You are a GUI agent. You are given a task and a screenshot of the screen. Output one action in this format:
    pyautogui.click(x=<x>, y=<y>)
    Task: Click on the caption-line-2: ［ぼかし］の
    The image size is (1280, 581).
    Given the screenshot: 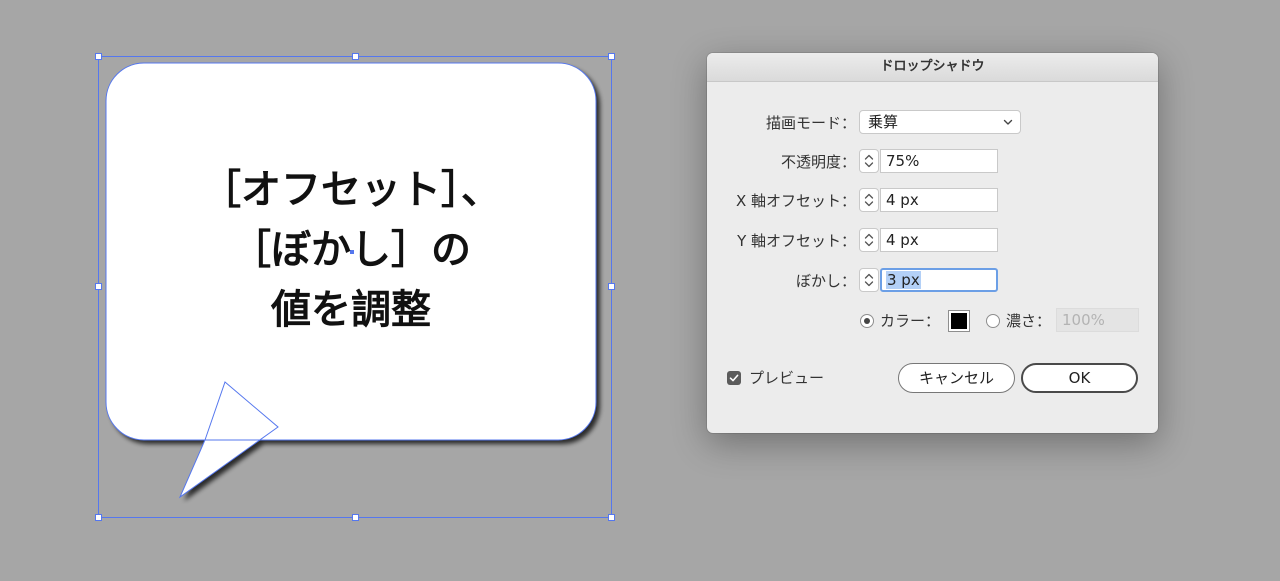 What is the action you would take?
    pyautogui.click(x=351, y=250)
    